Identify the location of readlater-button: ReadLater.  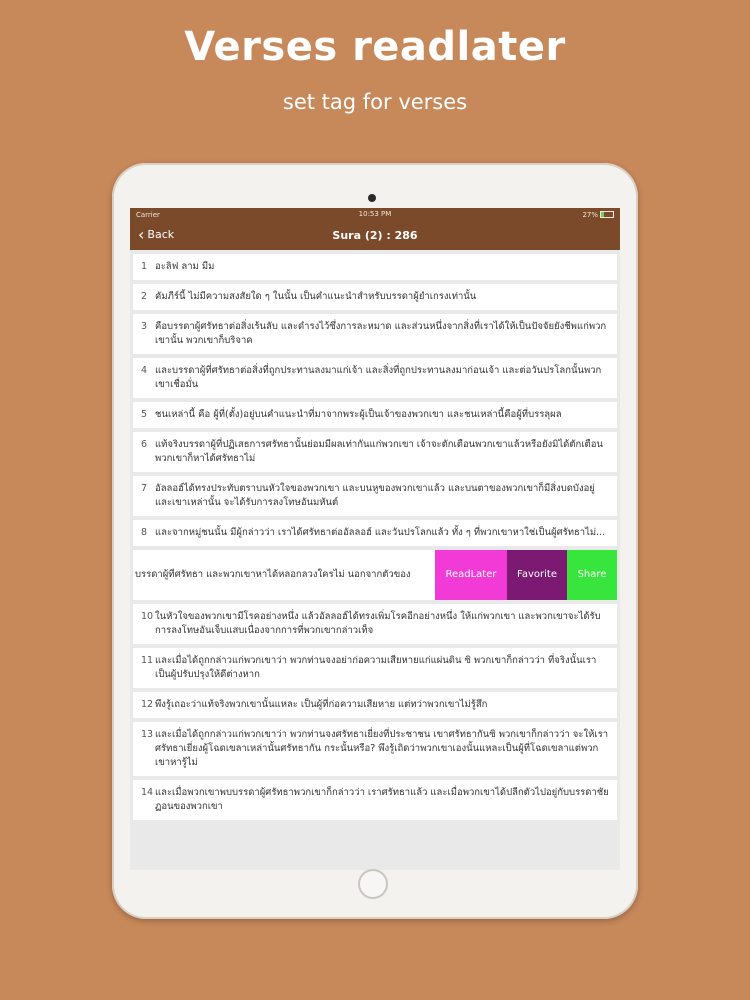
(471, 575).